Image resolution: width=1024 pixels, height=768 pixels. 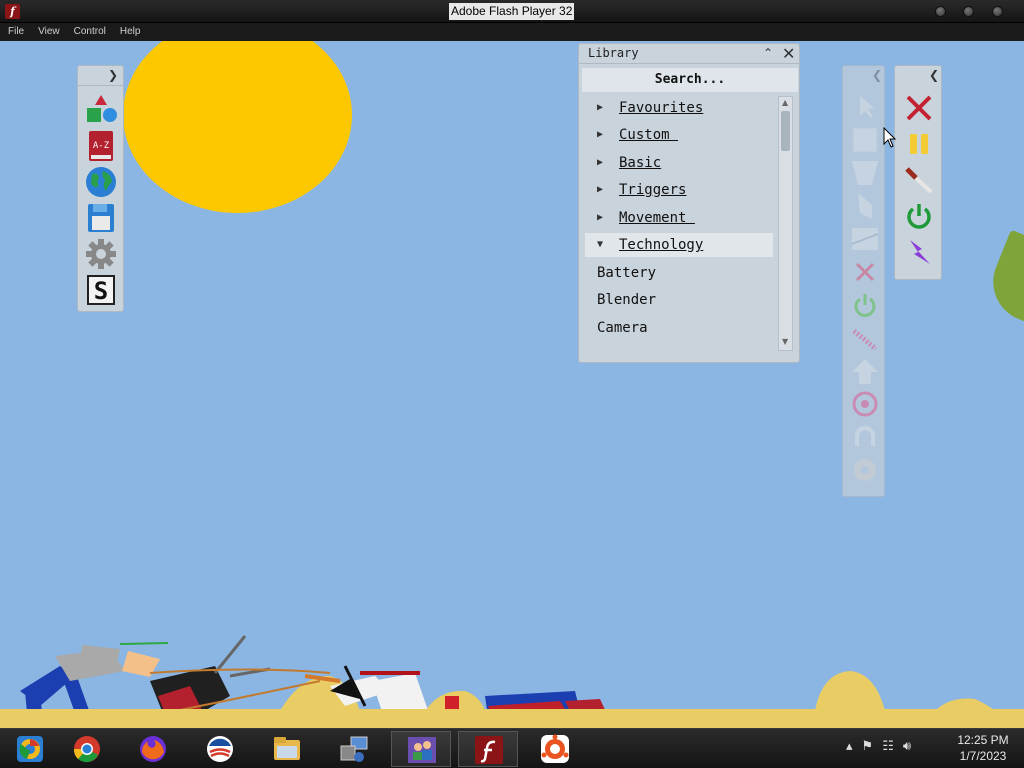 I want to click on menu-control: Control, so click(x=89, y=32).